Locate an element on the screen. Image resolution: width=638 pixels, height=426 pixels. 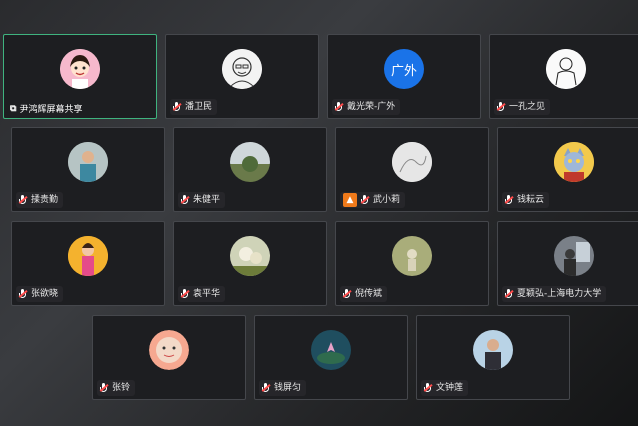
participant-name: 钱屏匀 is located at coordinates (288, 388).